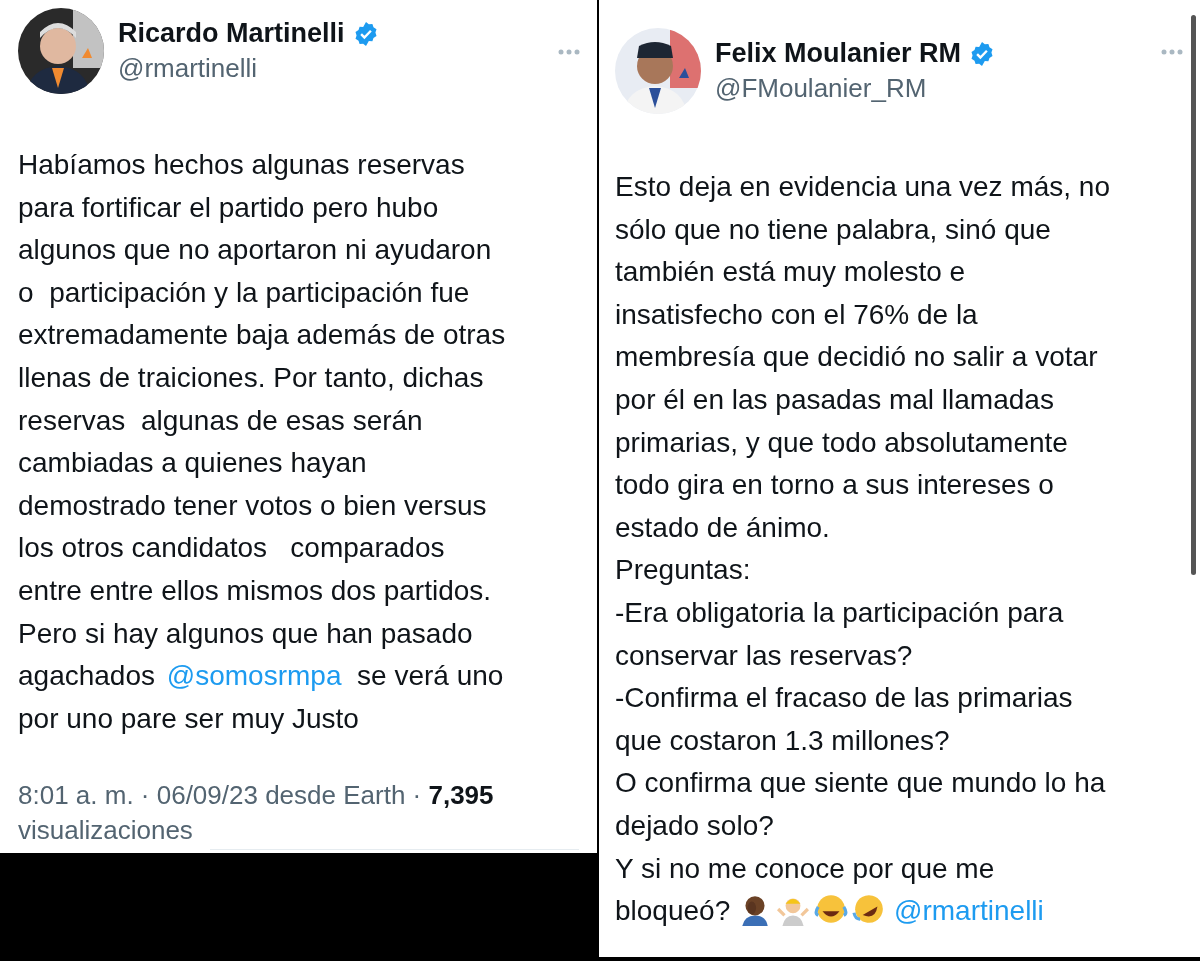 Image resolution: width=1200 pixels, height=961 pixels. Describe the element at coordinates (256, 813) in the screenshot. I see `tweet-meta: 8:01 a. m. · 06/09/23 desde Earth · 7,395 visualizaciones` at that location.